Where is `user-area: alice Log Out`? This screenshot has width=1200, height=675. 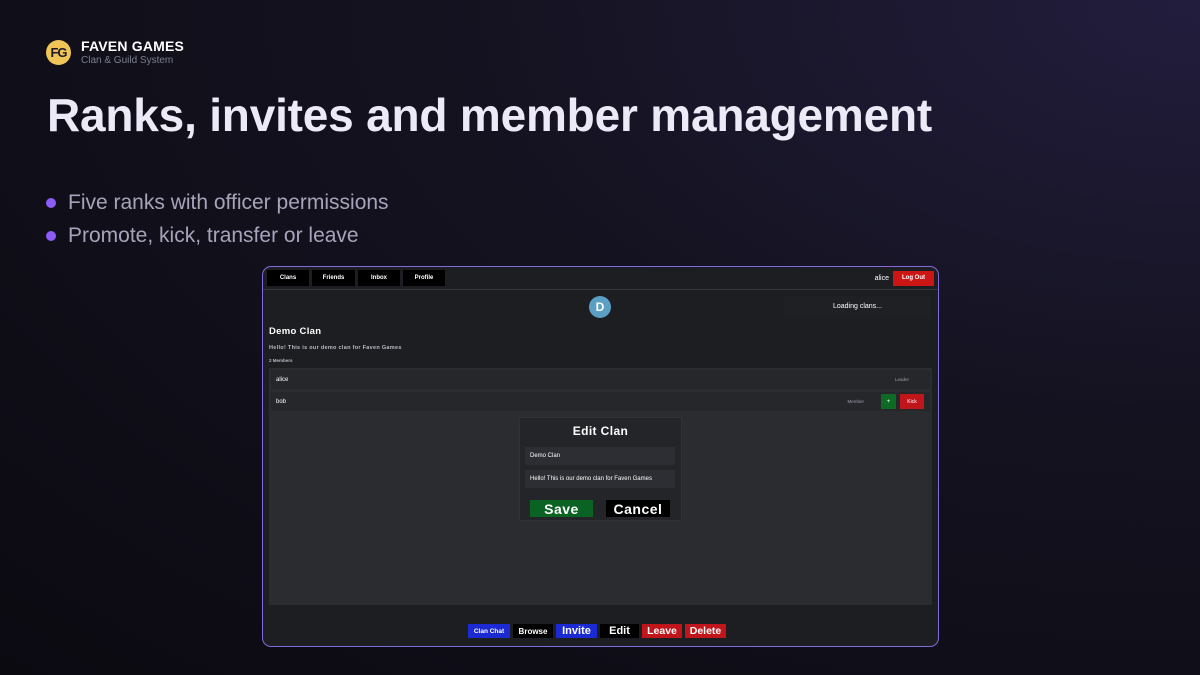
user-area: alice Log Out is located at coordinates (904, 278).